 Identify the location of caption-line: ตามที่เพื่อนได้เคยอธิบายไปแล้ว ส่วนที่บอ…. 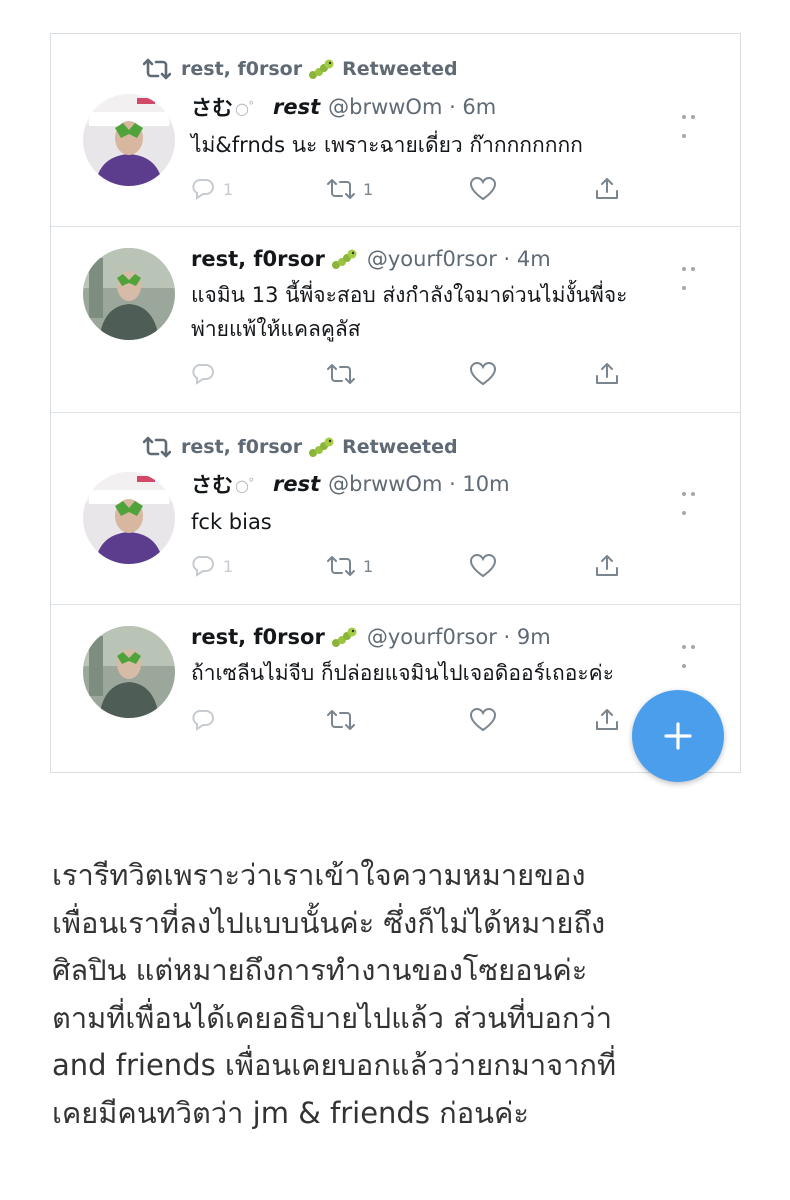
(332, 1017).